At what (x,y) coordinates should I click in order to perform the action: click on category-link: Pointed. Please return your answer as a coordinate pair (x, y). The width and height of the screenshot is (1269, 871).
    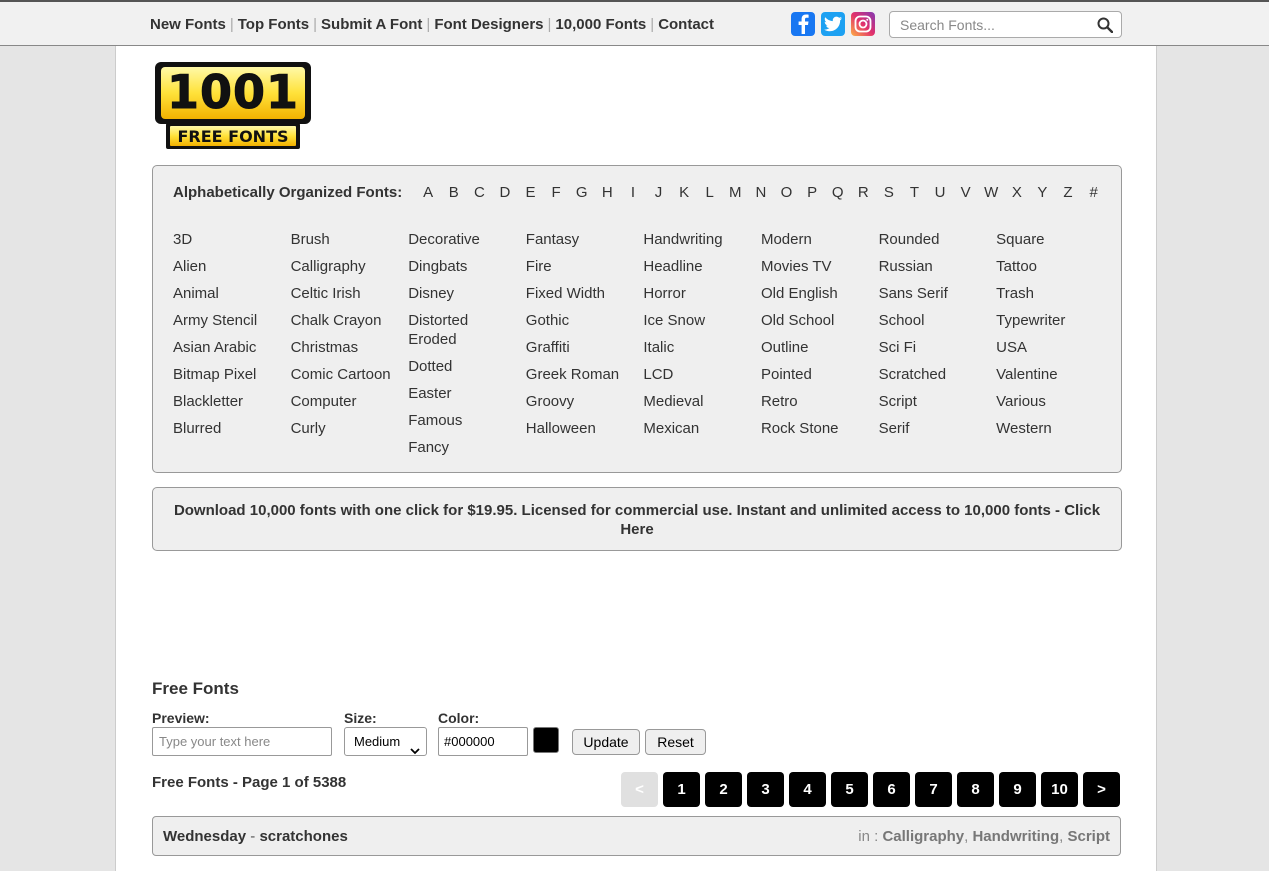
    Looking at the image, I should click on (820, 374).